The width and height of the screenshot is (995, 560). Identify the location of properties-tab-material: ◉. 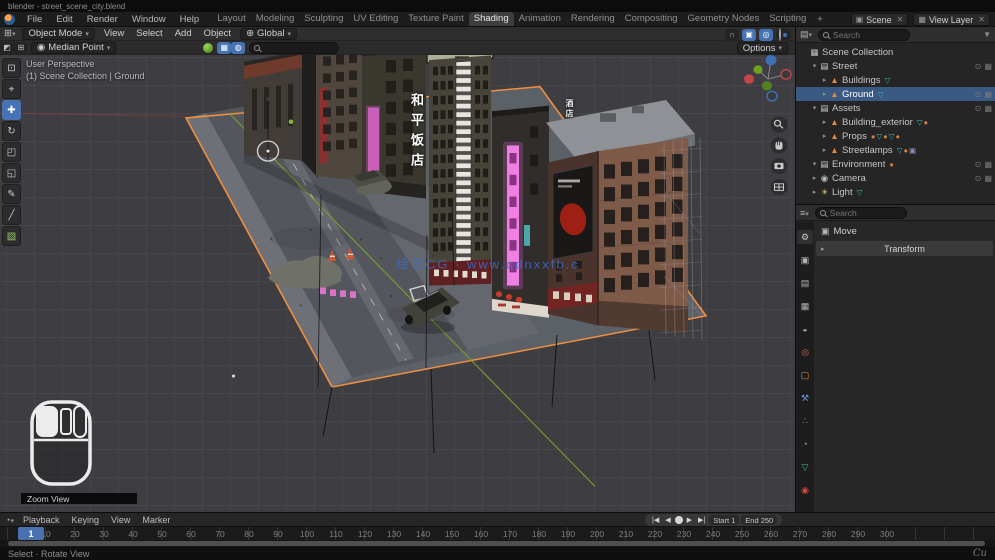
(805, 490).